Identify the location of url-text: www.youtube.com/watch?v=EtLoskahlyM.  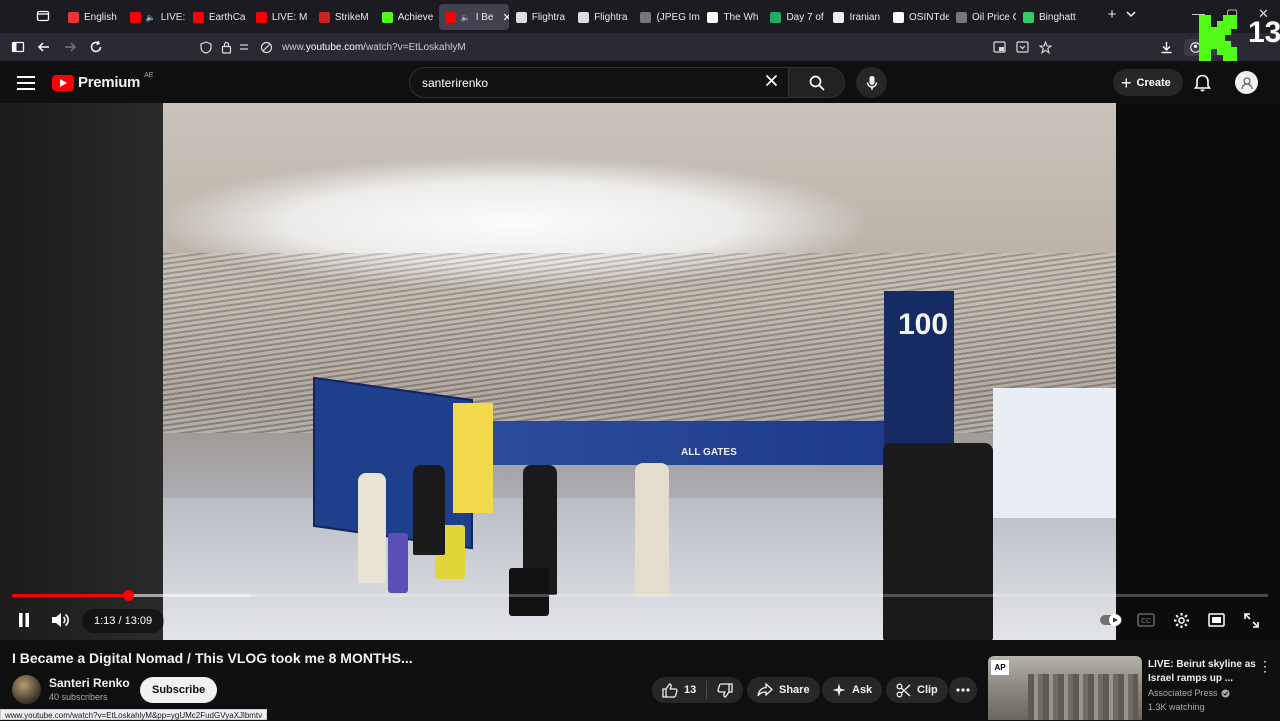
(374, 47).